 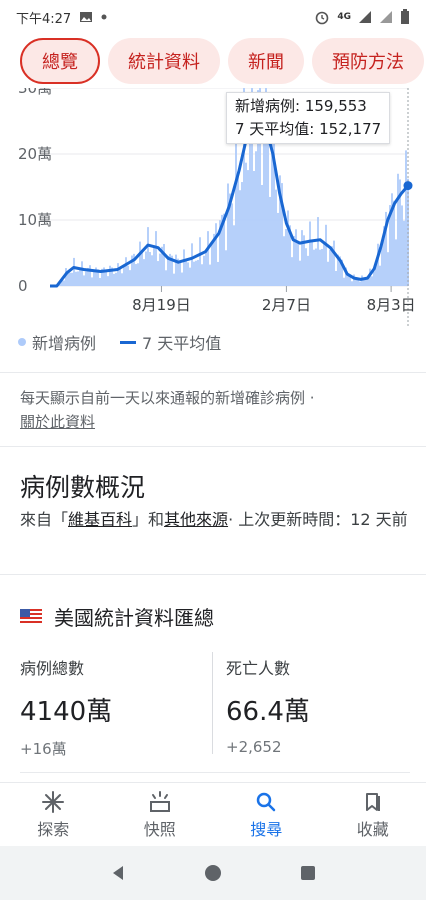 I want to click on nav-snapshot: 快照, so click(x=160, y=814).